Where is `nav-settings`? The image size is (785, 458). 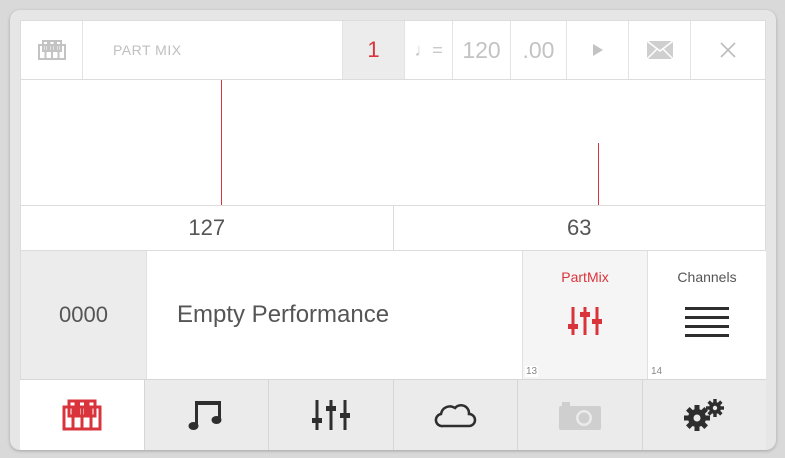
nav-settings is located at coordinates (705, 415).